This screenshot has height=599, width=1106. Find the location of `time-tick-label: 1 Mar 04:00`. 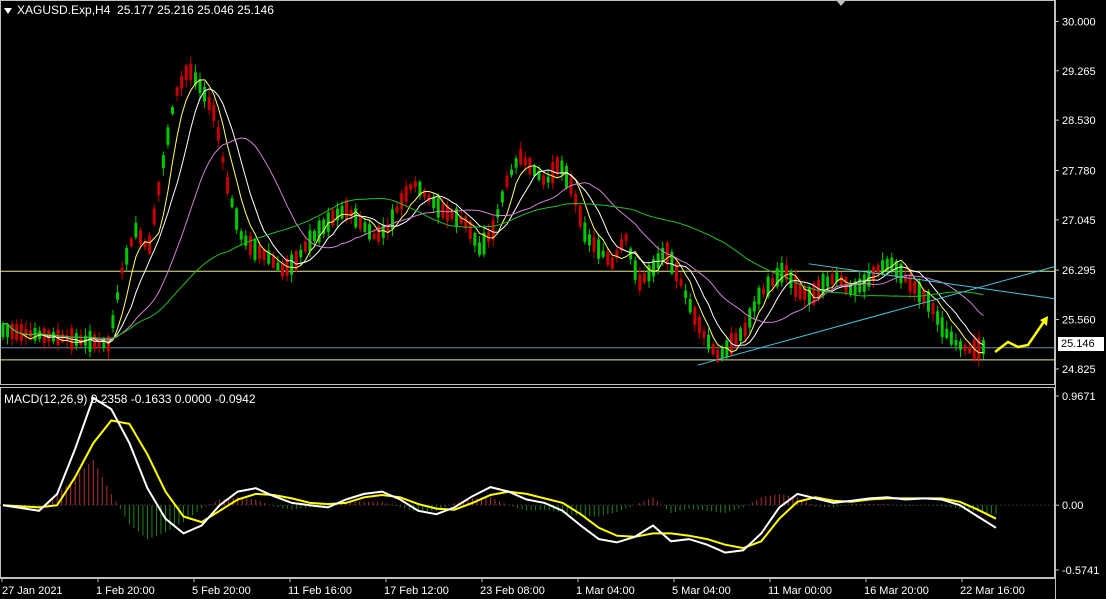

time-tick-label: 1 Mar 04:00 is located at coordinates (605, 591).